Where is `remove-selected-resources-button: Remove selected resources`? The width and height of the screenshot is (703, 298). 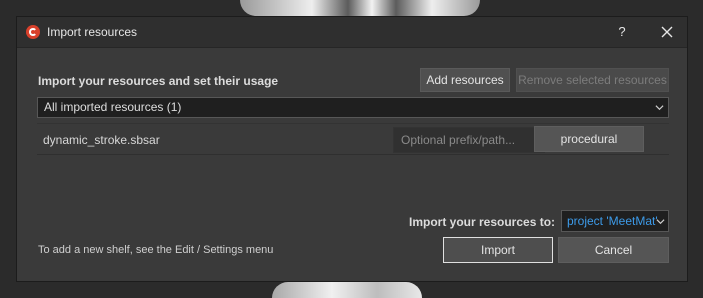
remove-selected-resources-button: Remove selected resources is located at coordinates (592, 80).